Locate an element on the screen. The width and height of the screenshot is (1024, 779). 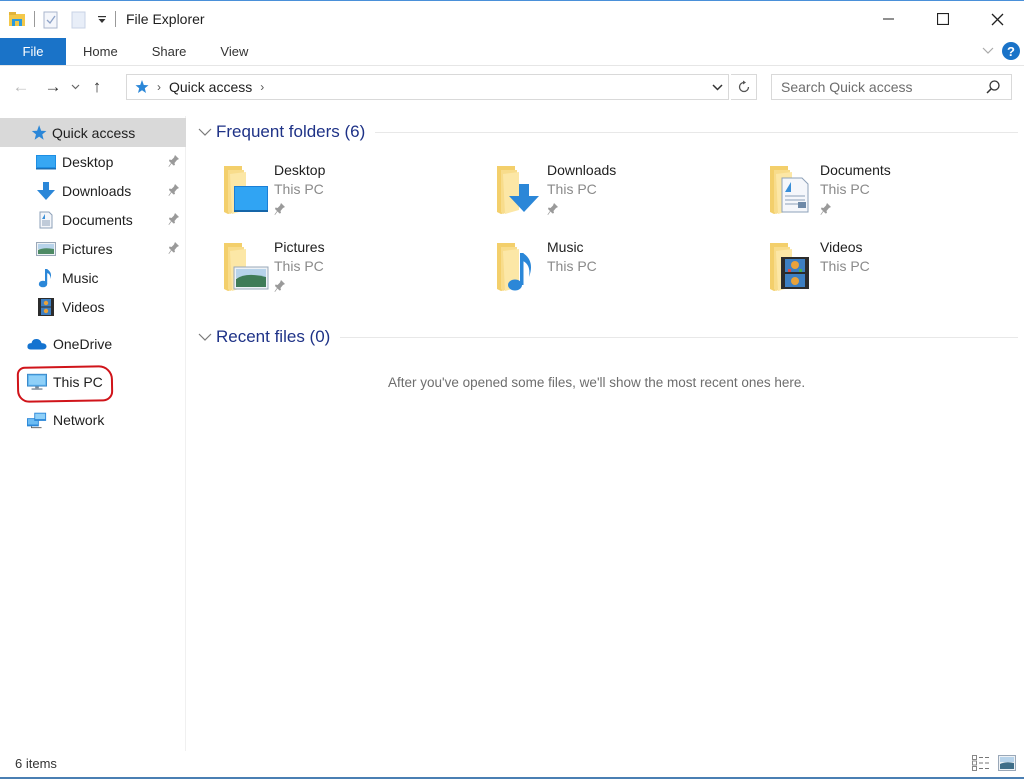
close-icon is located at coordinates (997, 19).